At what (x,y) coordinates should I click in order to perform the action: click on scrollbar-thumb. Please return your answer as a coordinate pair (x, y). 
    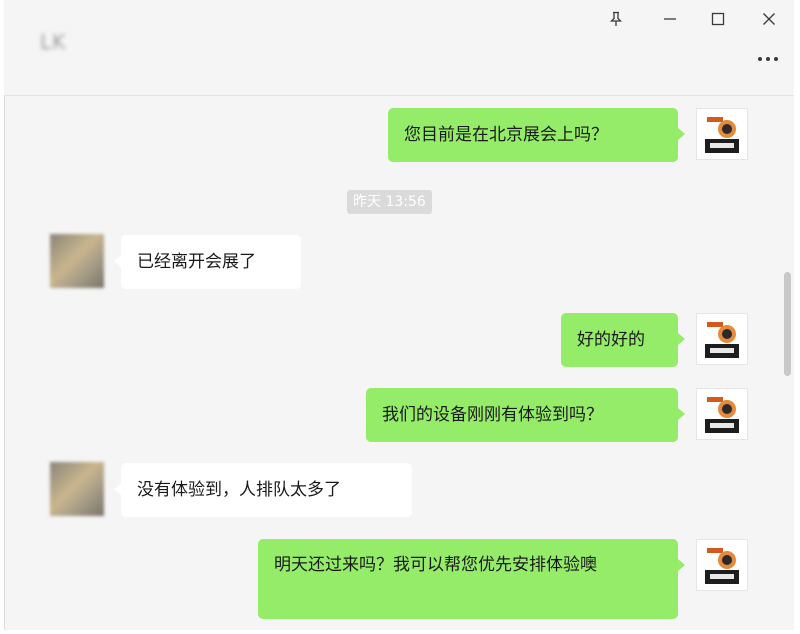
    Looking at the image, I should click on (787, 324).